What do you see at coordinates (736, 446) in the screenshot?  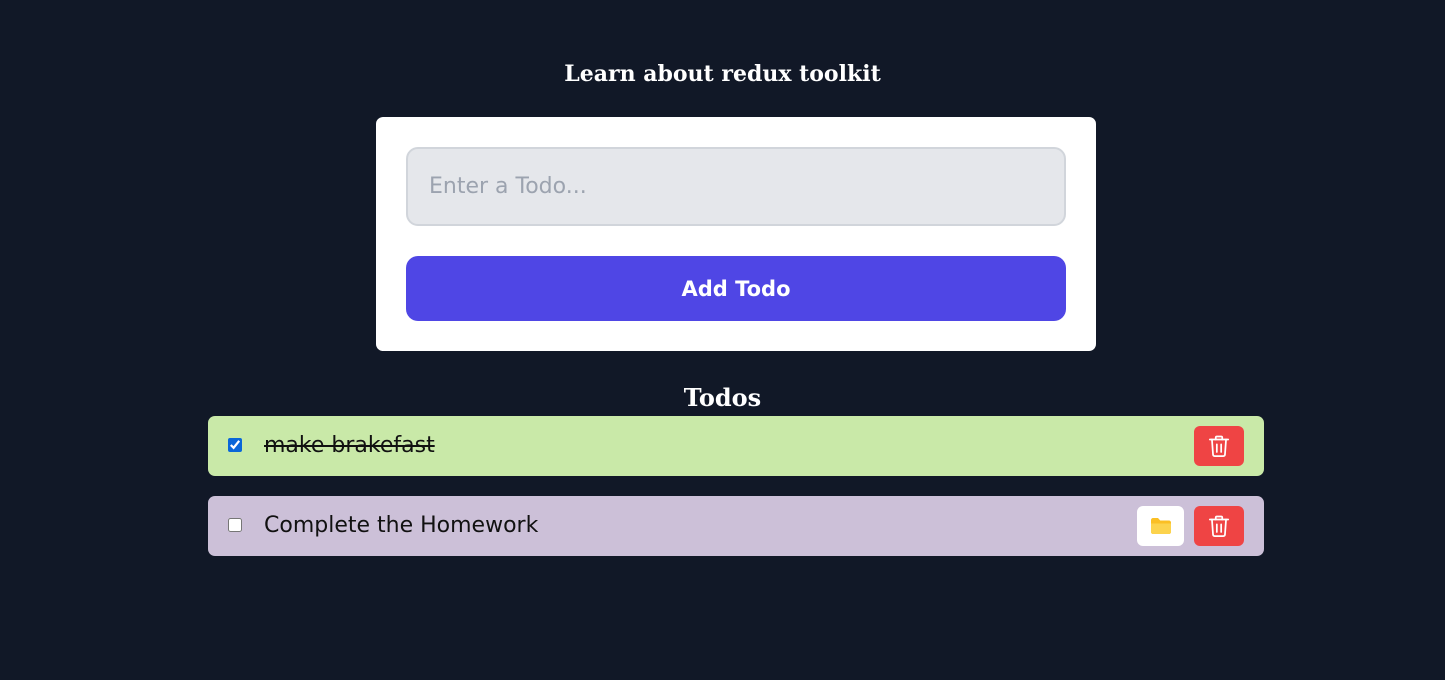 I see `todo-item: make brakefast` at bounding box center [736, 446].